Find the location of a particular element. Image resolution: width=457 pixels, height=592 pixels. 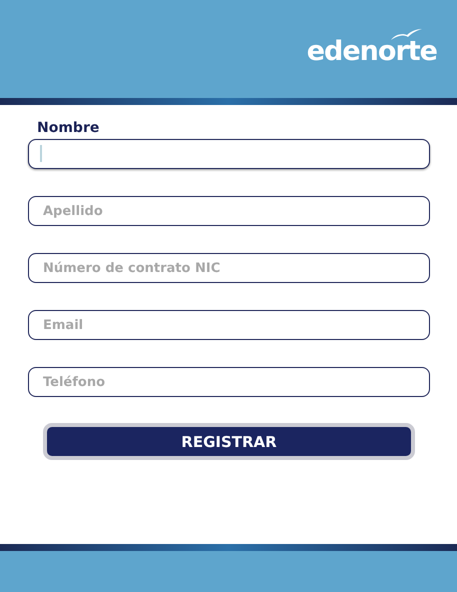

logo-text: edenorte is located at coordinates (371, 51).